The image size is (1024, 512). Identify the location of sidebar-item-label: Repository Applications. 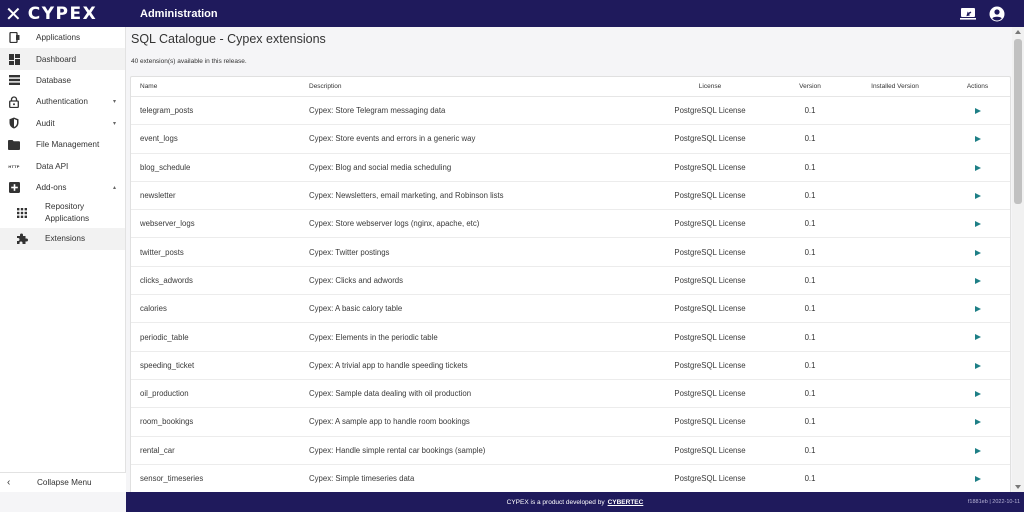
(67, 213).